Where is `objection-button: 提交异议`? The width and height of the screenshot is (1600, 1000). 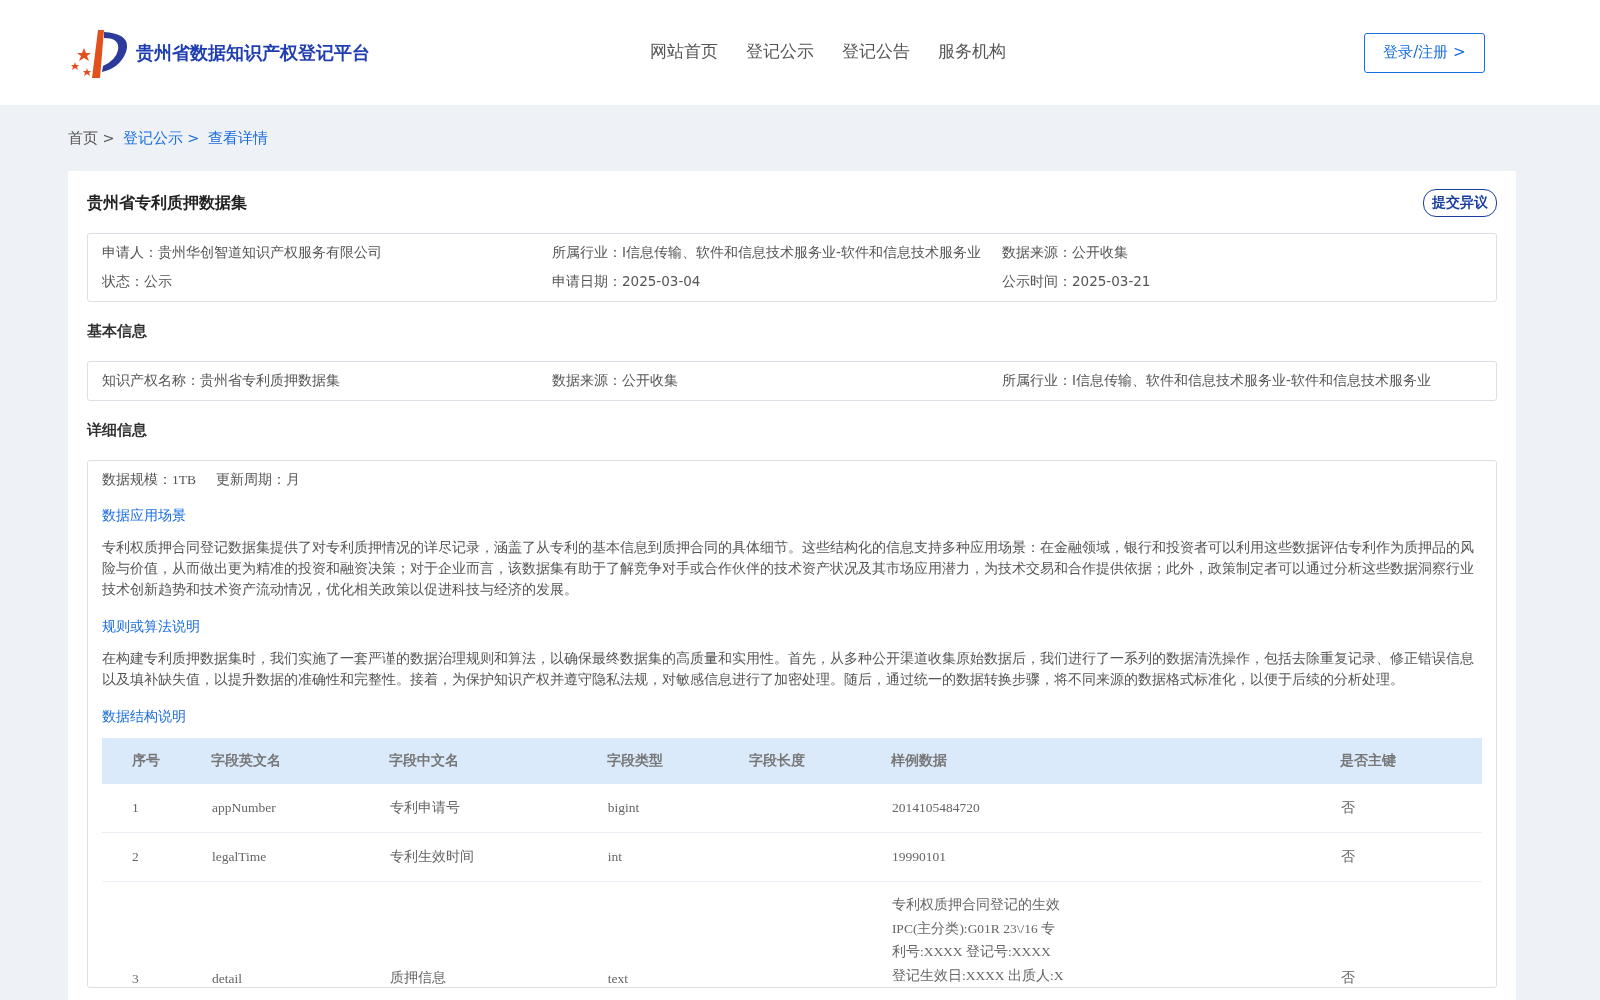 objection-button: 提交异议 is located at coordinates (1460, 203).